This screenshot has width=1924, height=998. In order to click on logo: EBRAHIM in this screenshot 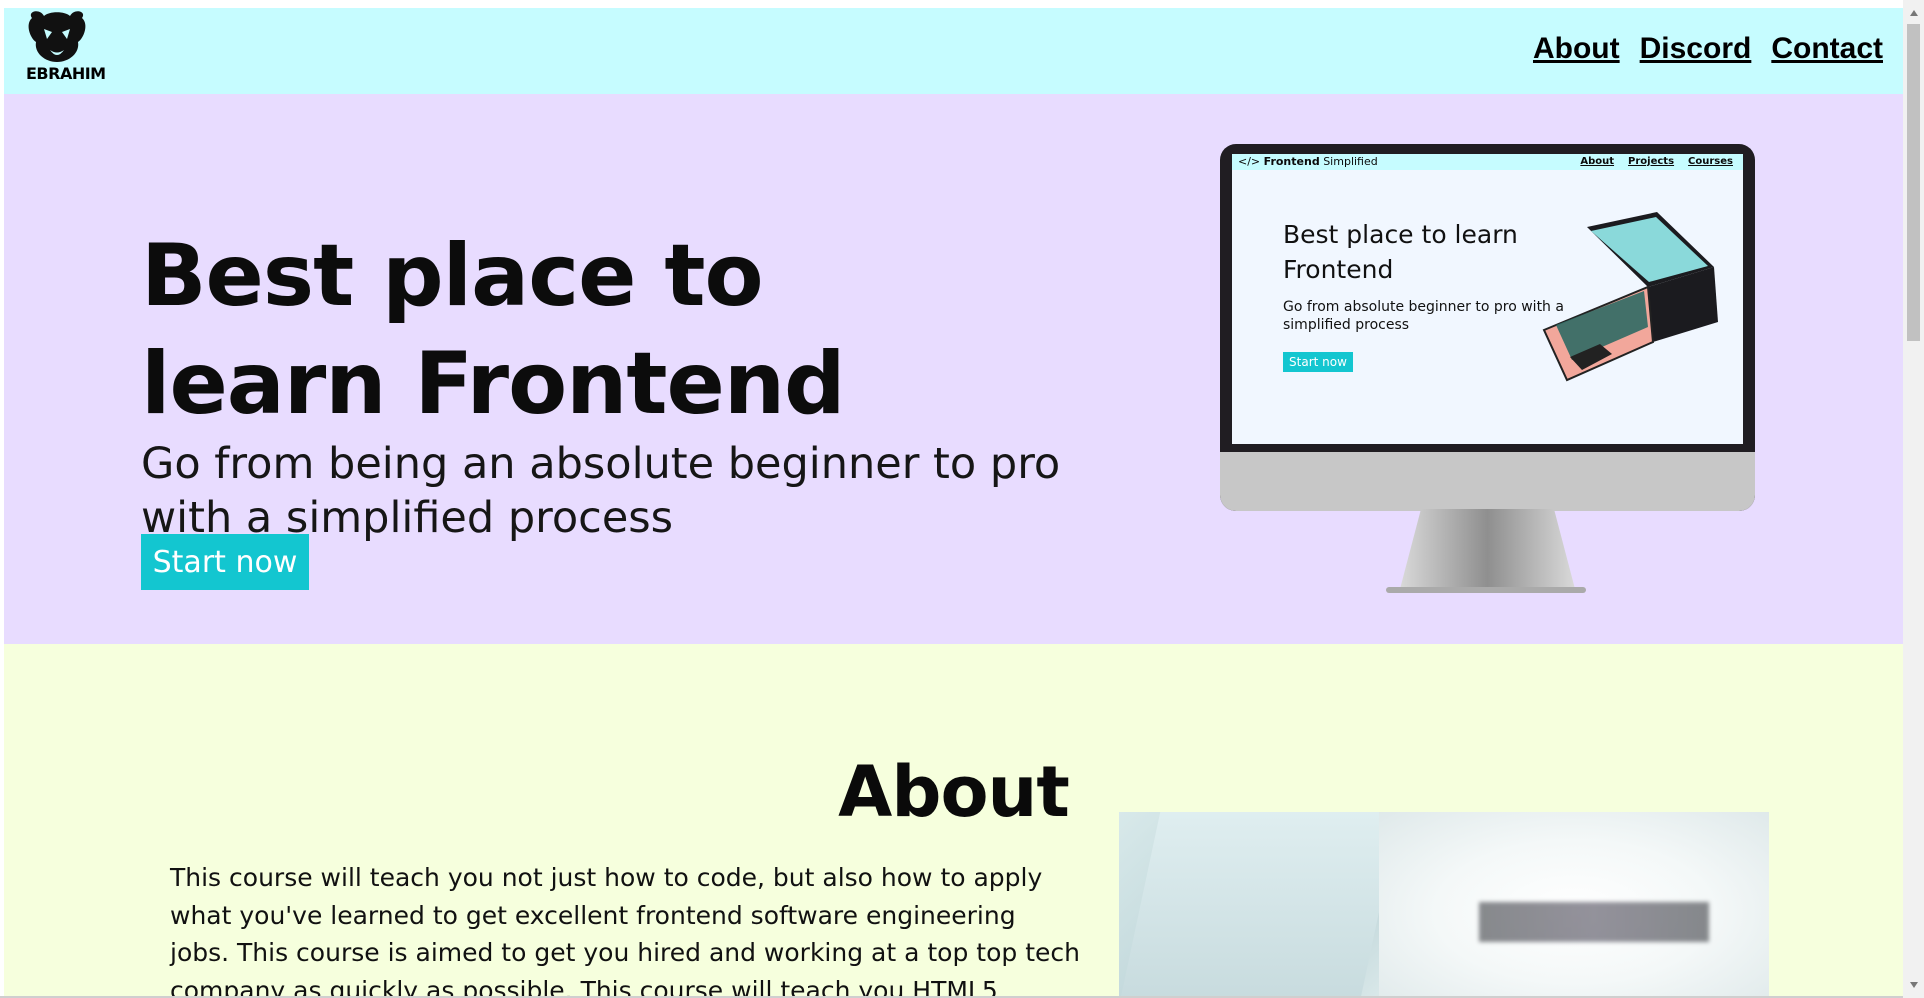, I will do `click(64, 48)`.